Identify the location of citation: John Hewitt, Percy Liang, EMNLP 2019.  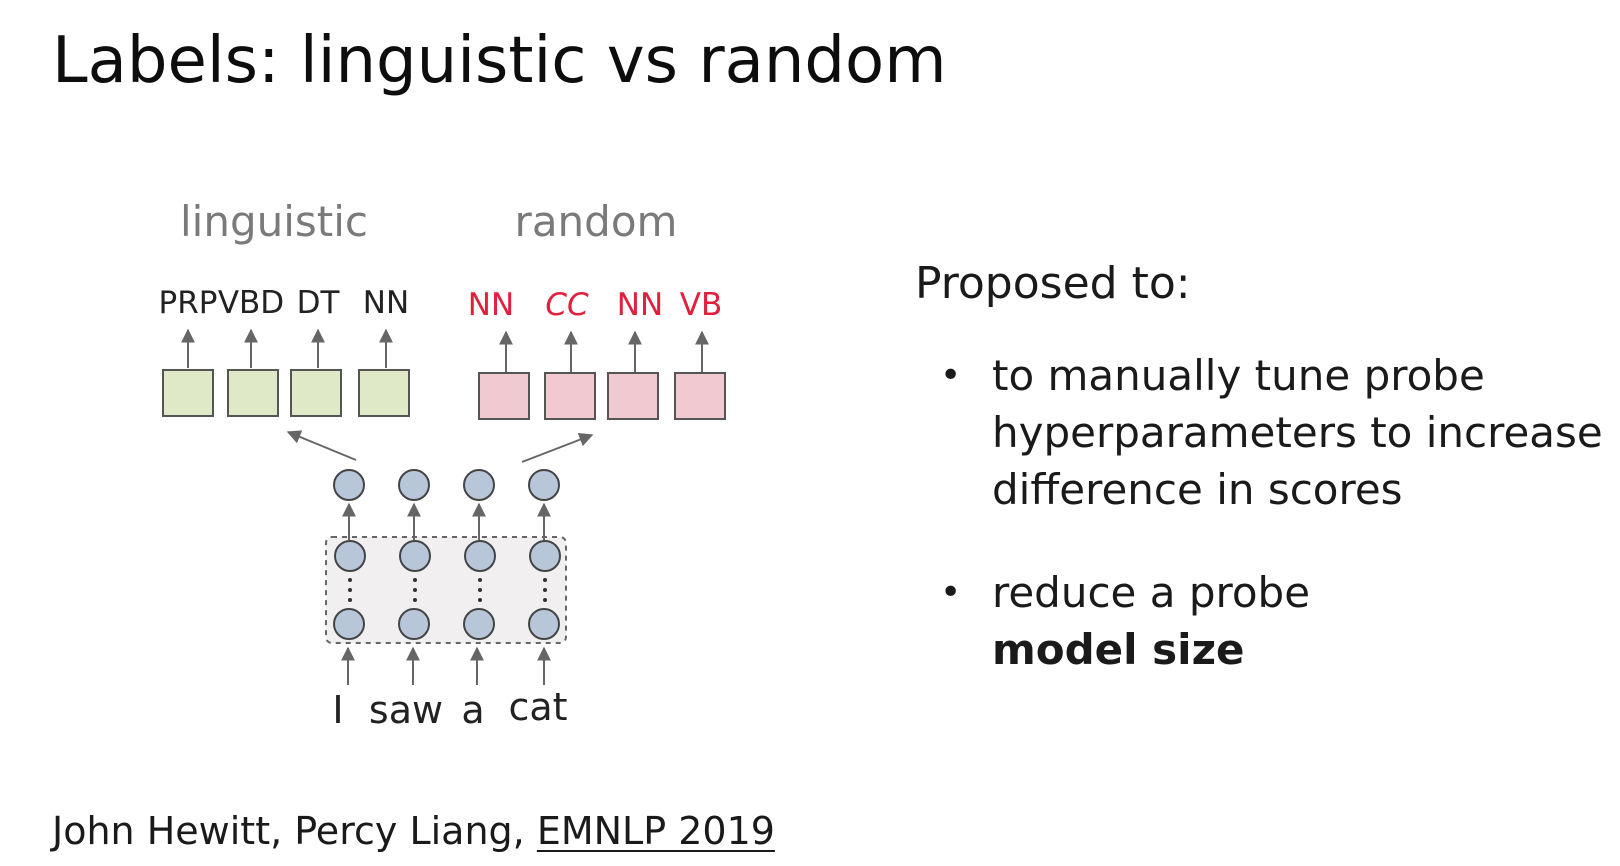
(413, 831).